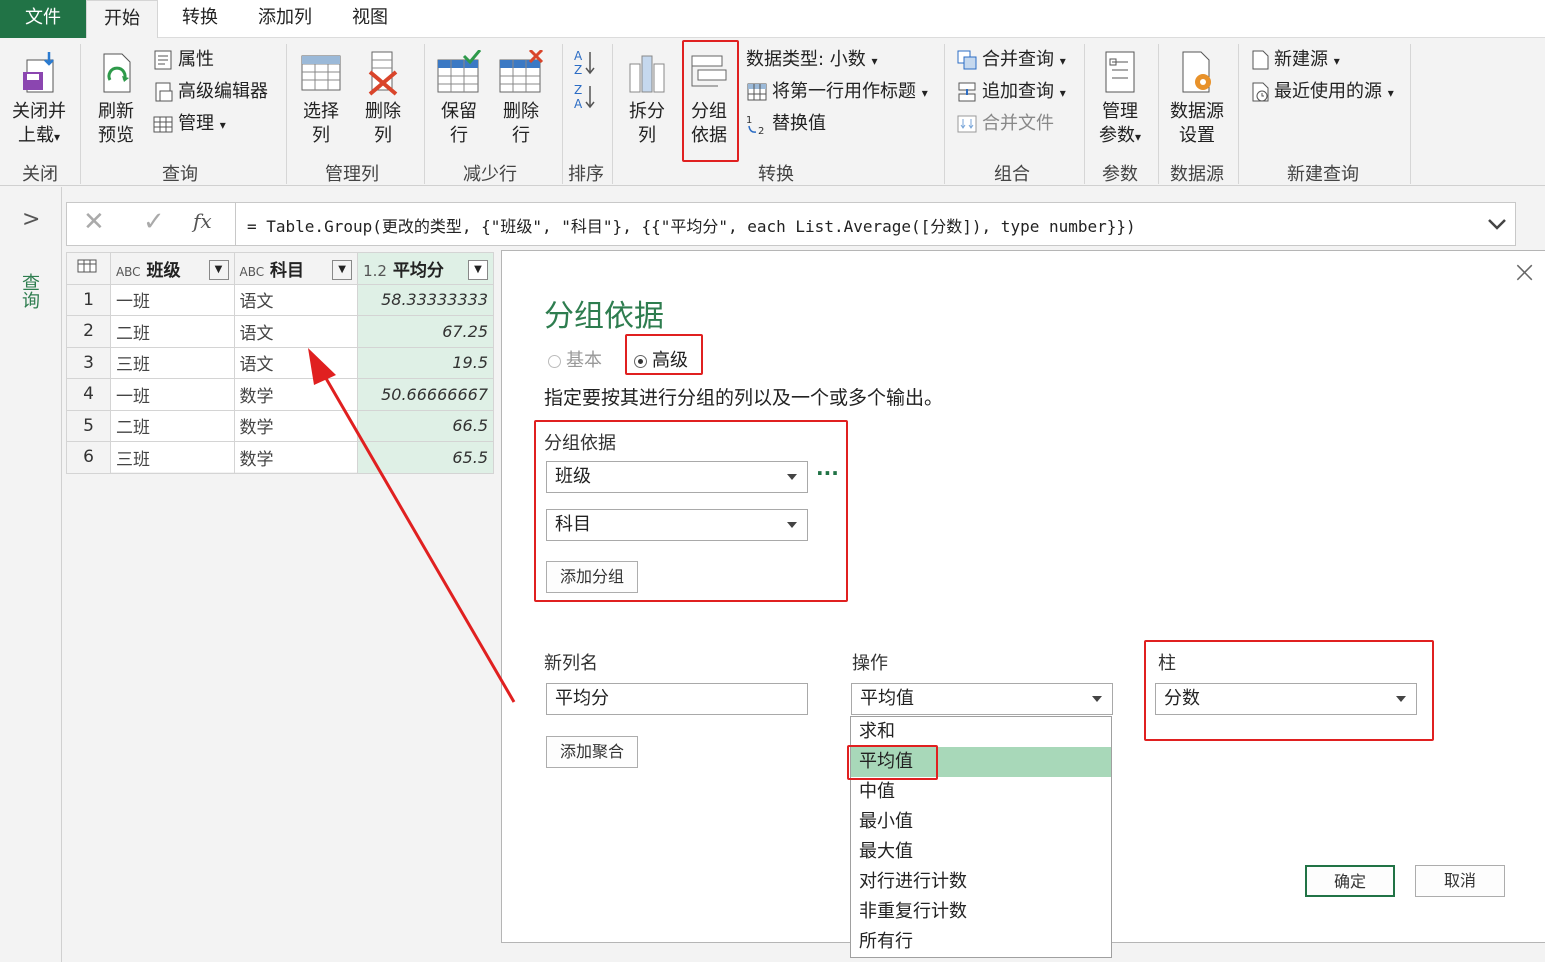  What do you see at coordinates (981, 882) in the screenshot?
I see `operation-option-count-rows: 对行进行计数` at bounding box center [981, 882].